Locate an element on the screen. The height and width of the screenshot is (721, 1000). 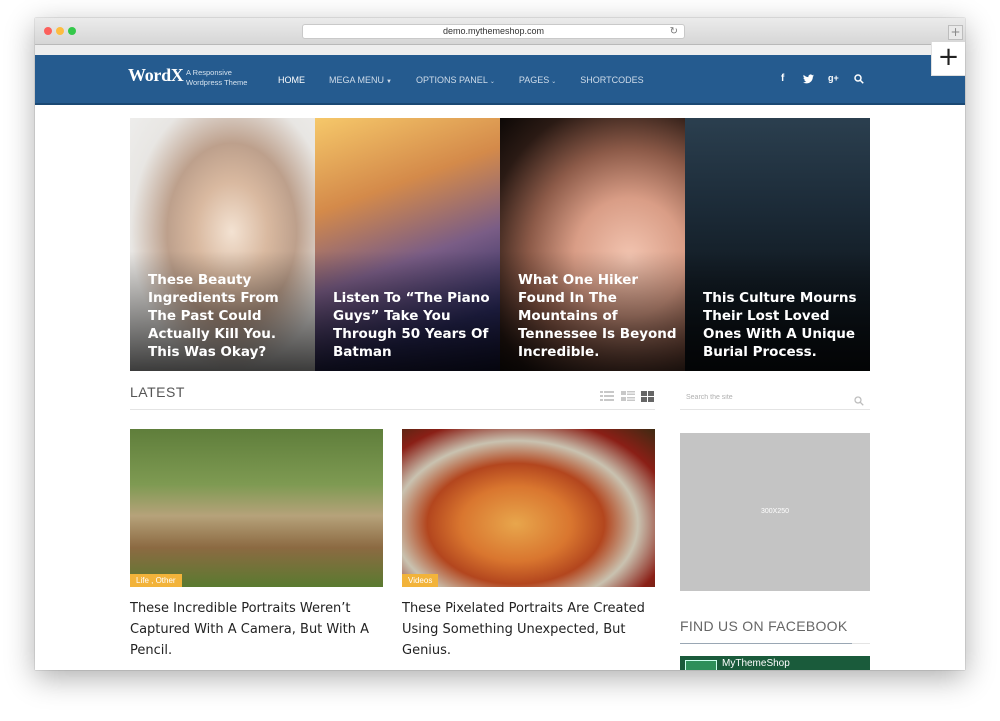
nav-pages-label: PAGES is located at coordinates (534, 80).